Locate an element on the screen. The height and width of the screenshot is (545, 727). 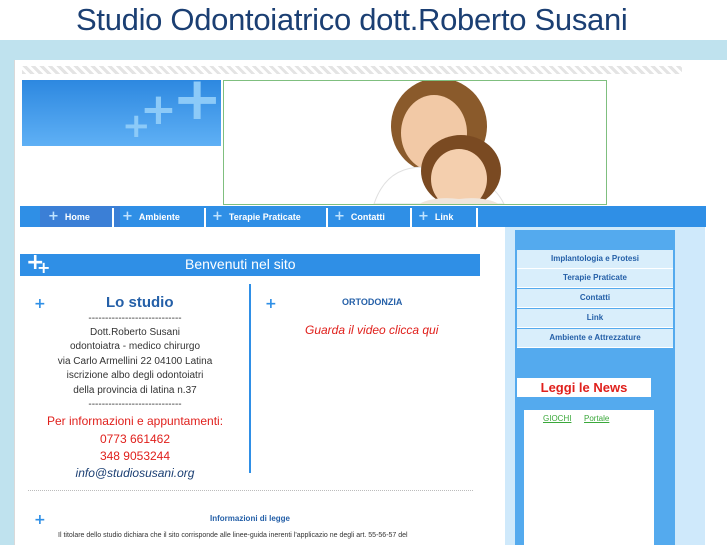
header: Studio Odontoiatrico dott.Roberto Susani is located at coordinates (363, 20).